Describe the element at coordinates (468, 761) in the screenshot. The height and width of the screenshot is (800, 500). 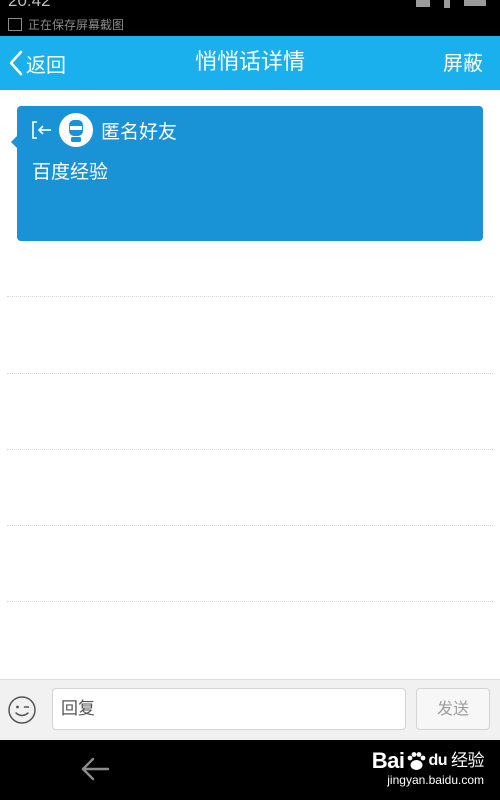
I see `watermark-jingyan: 经验` at that location.